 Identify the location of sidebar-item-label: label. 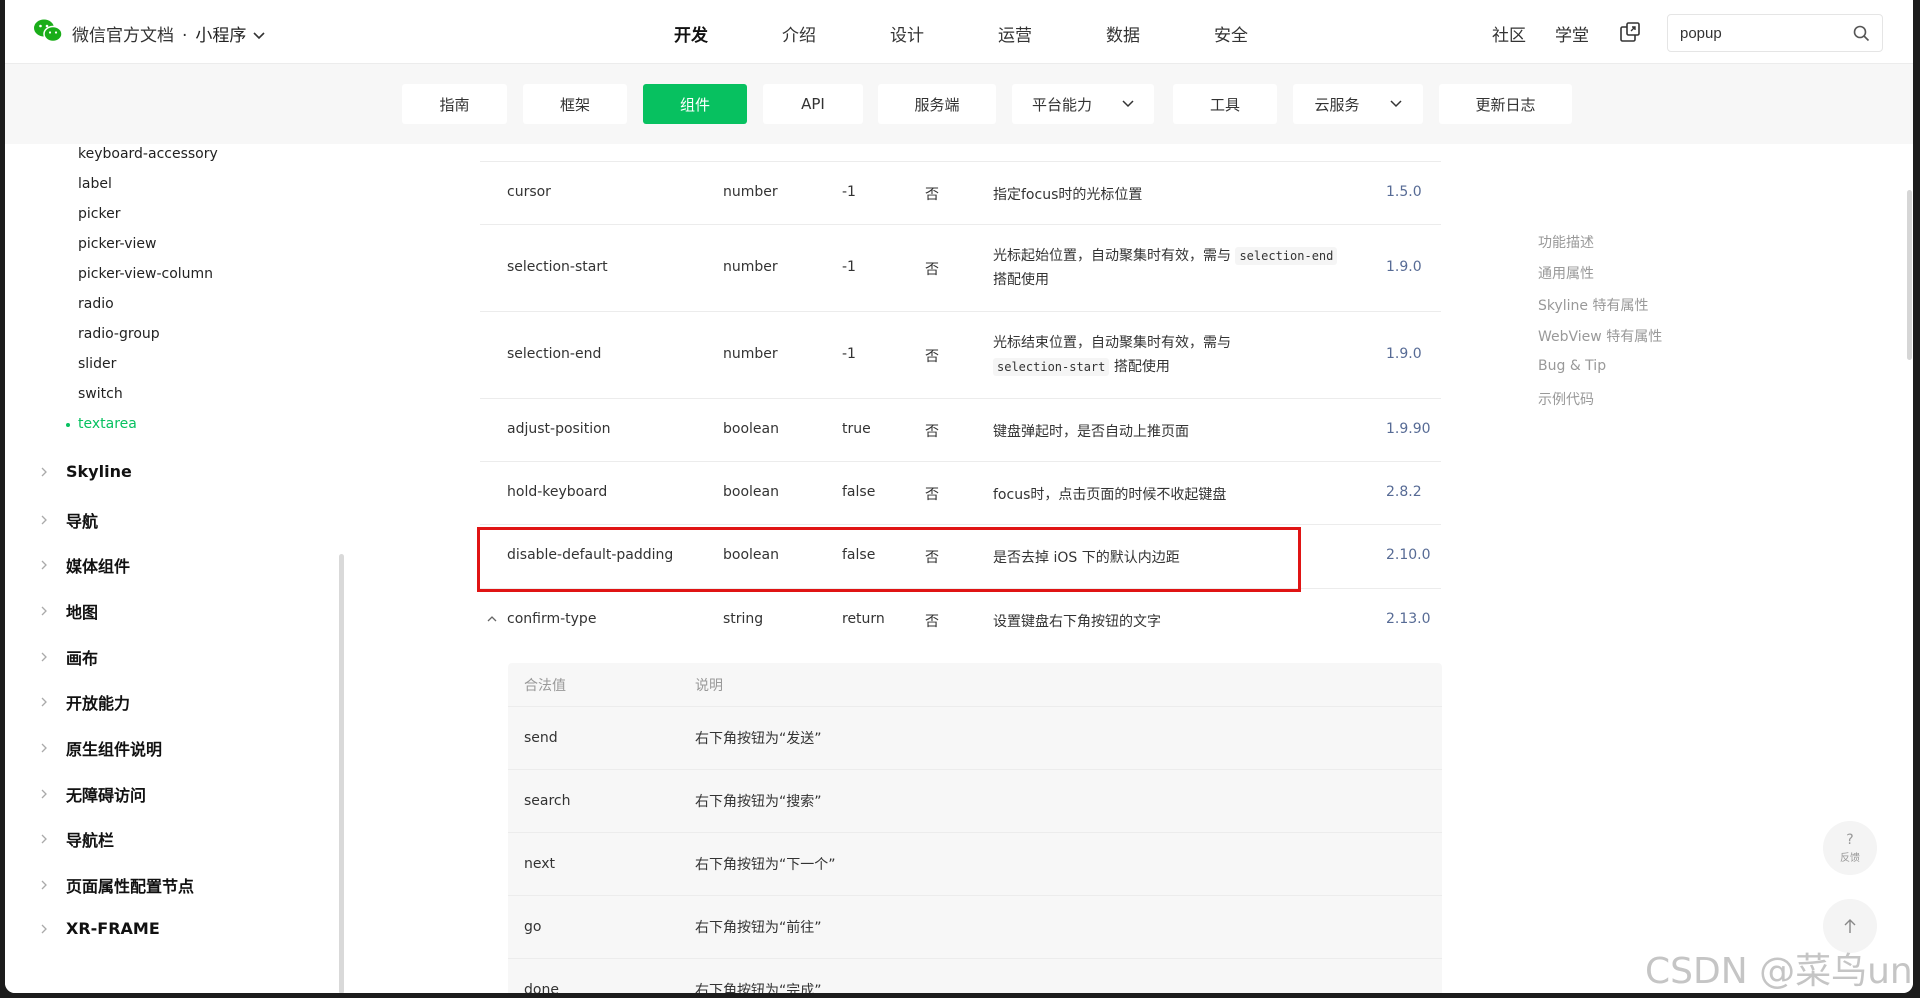
(95, 184).